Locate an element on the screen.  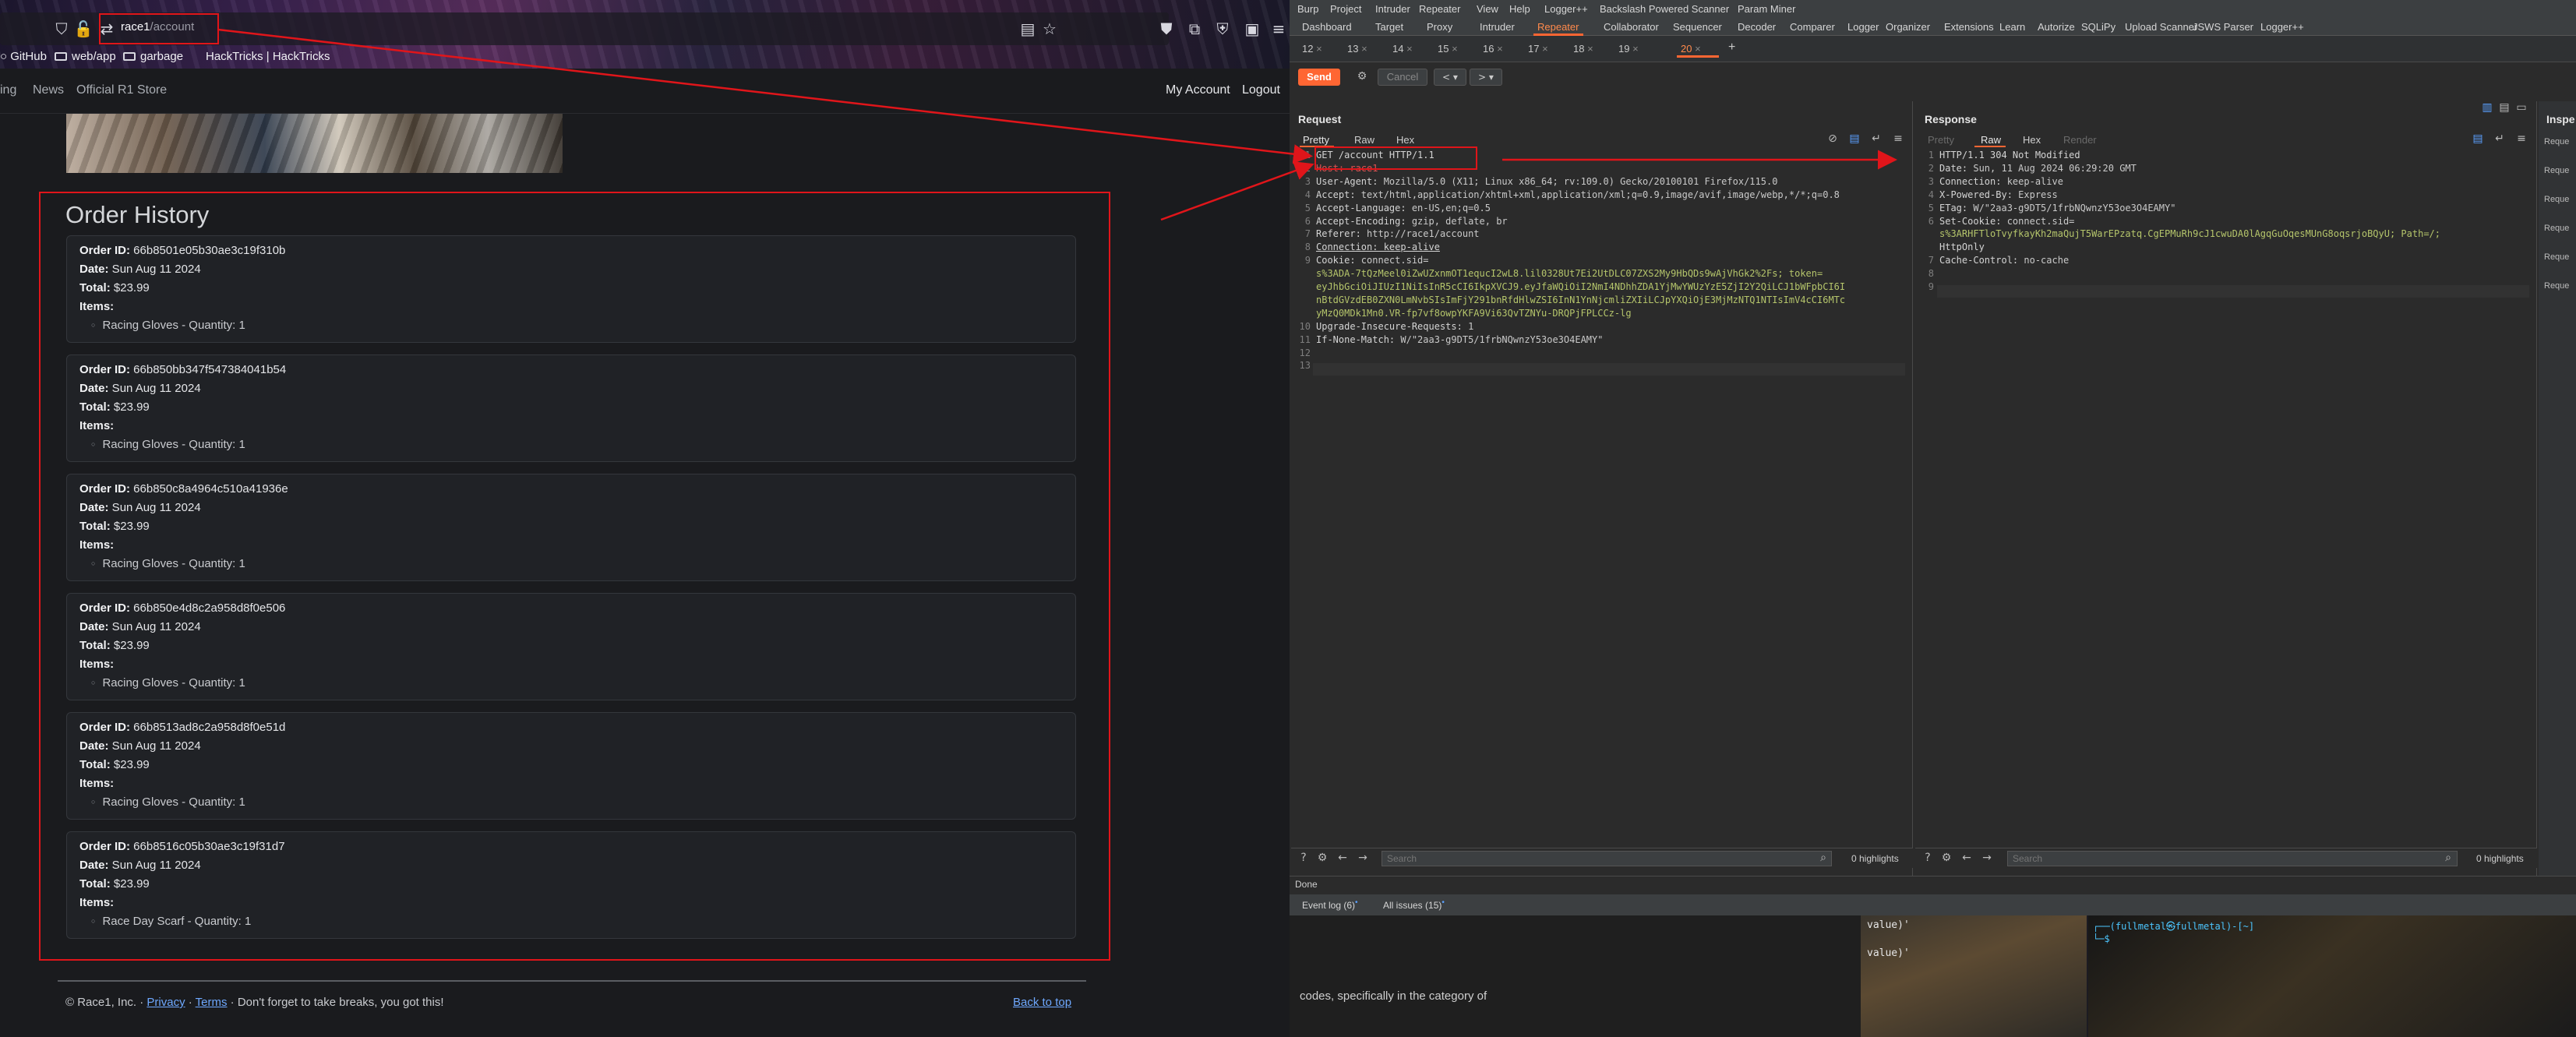
arrow-url-to-request is located at coordinates (765, 96).